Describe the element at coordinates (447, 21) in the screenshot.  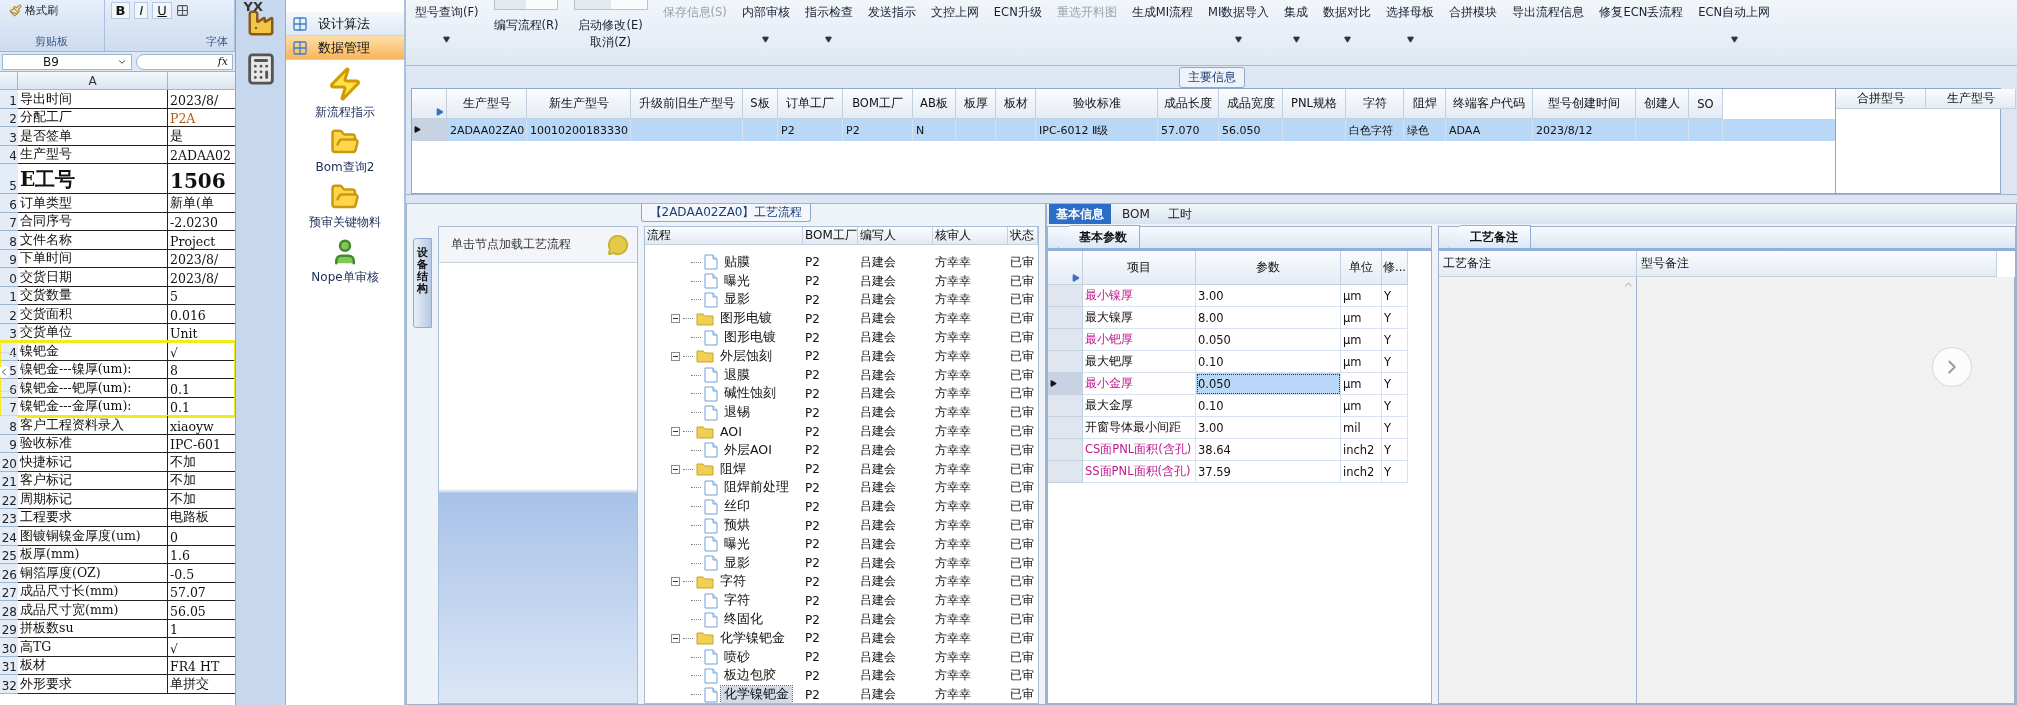
I see `toolbar-button: 型号查询(F)` at that location.